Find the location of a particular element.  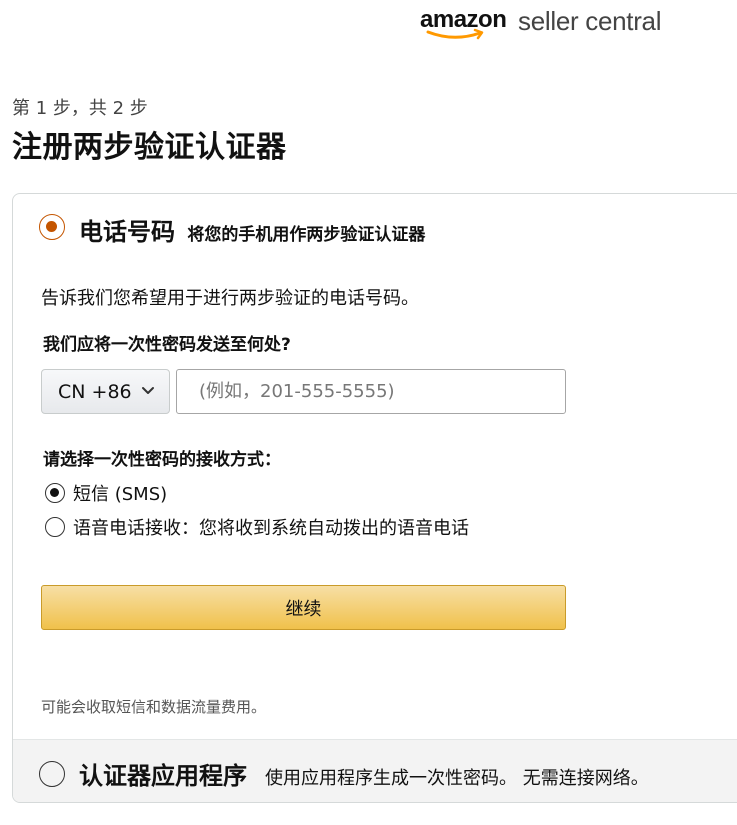

authenticator-app-option: 认证器应用程序 使用应用程序生成一次性密码。 无需连接网络。 is located at coordinates (375, 770).